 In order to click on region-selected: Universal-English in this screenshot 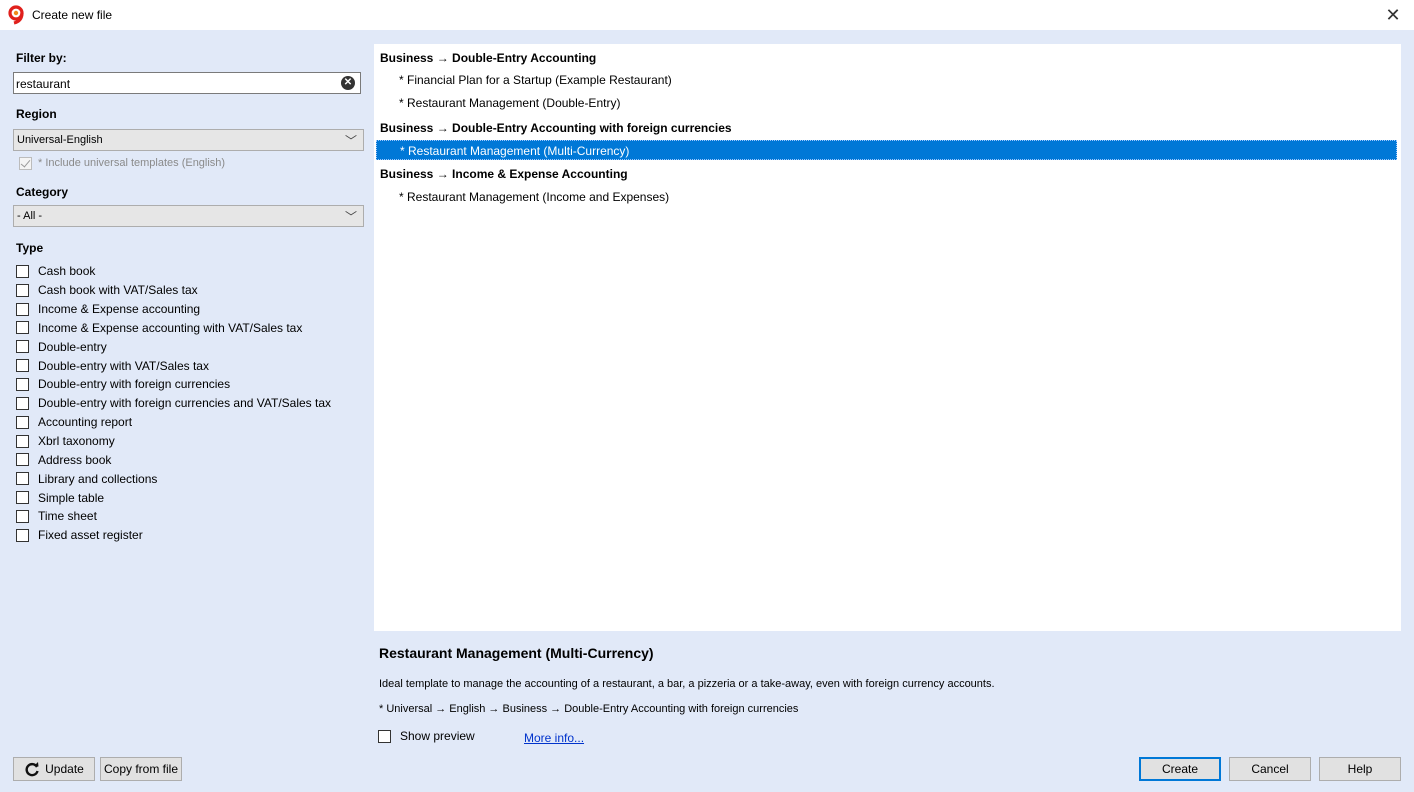, I will do `click(60, 140)`.